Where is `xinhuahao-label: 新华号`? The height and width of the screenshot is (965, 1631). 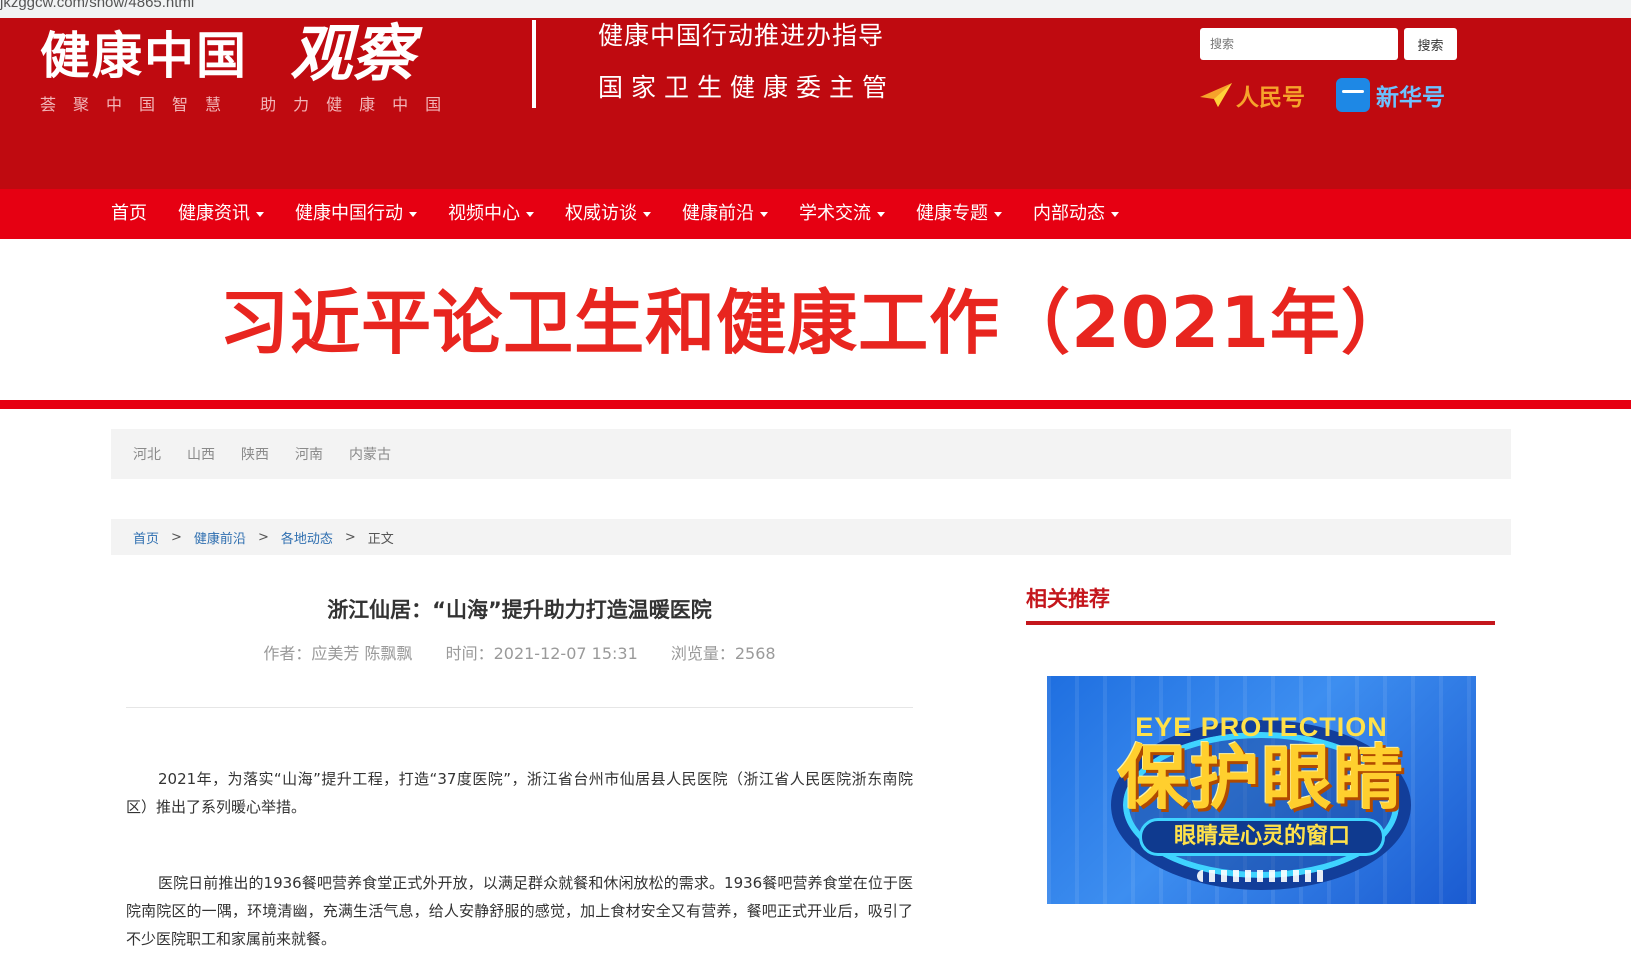
xinhuahao-label: 新华号 is located at coordinates (1410, 98).